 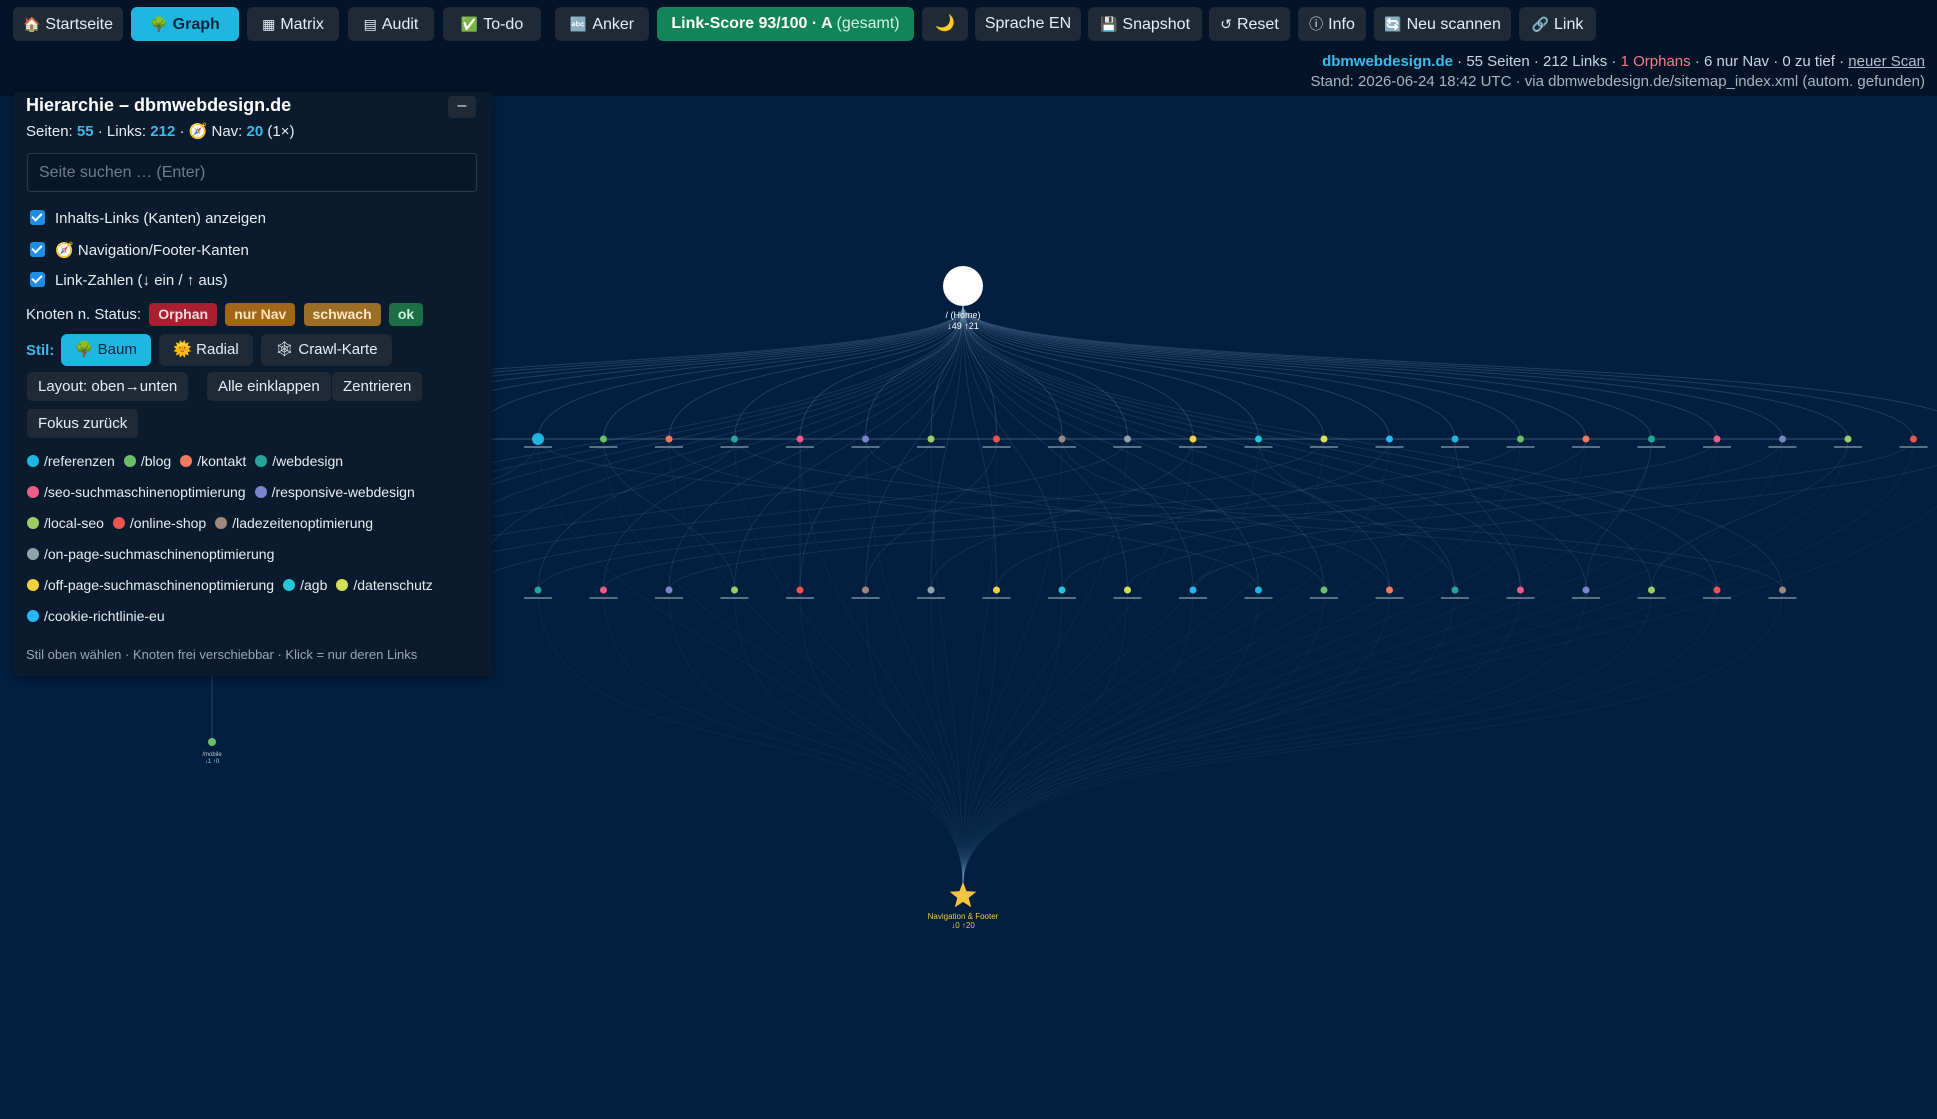 I want to click on toggle-nav-edges: 🧭 Navigation/Footer-Kanten, so click(x=139, y=250).